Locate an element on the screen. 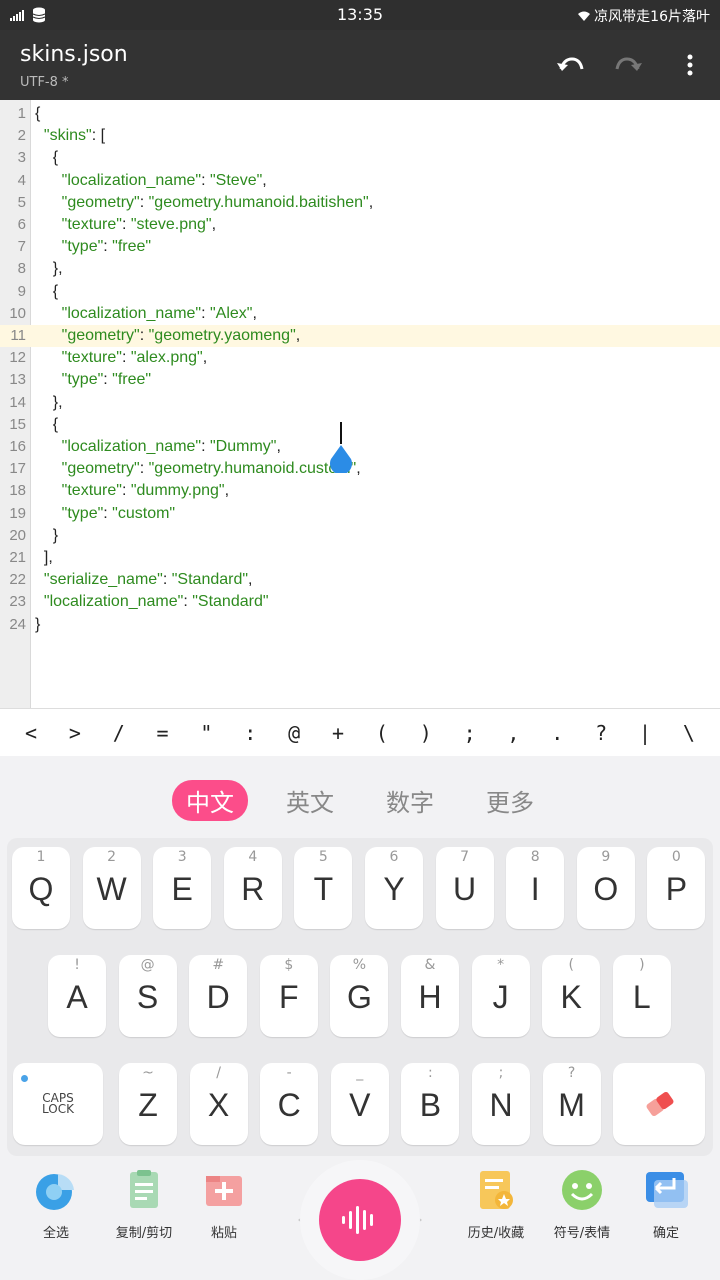 This screenshot has width=720, height=1280. key-r: 4R is located at coordinates (252, 888).